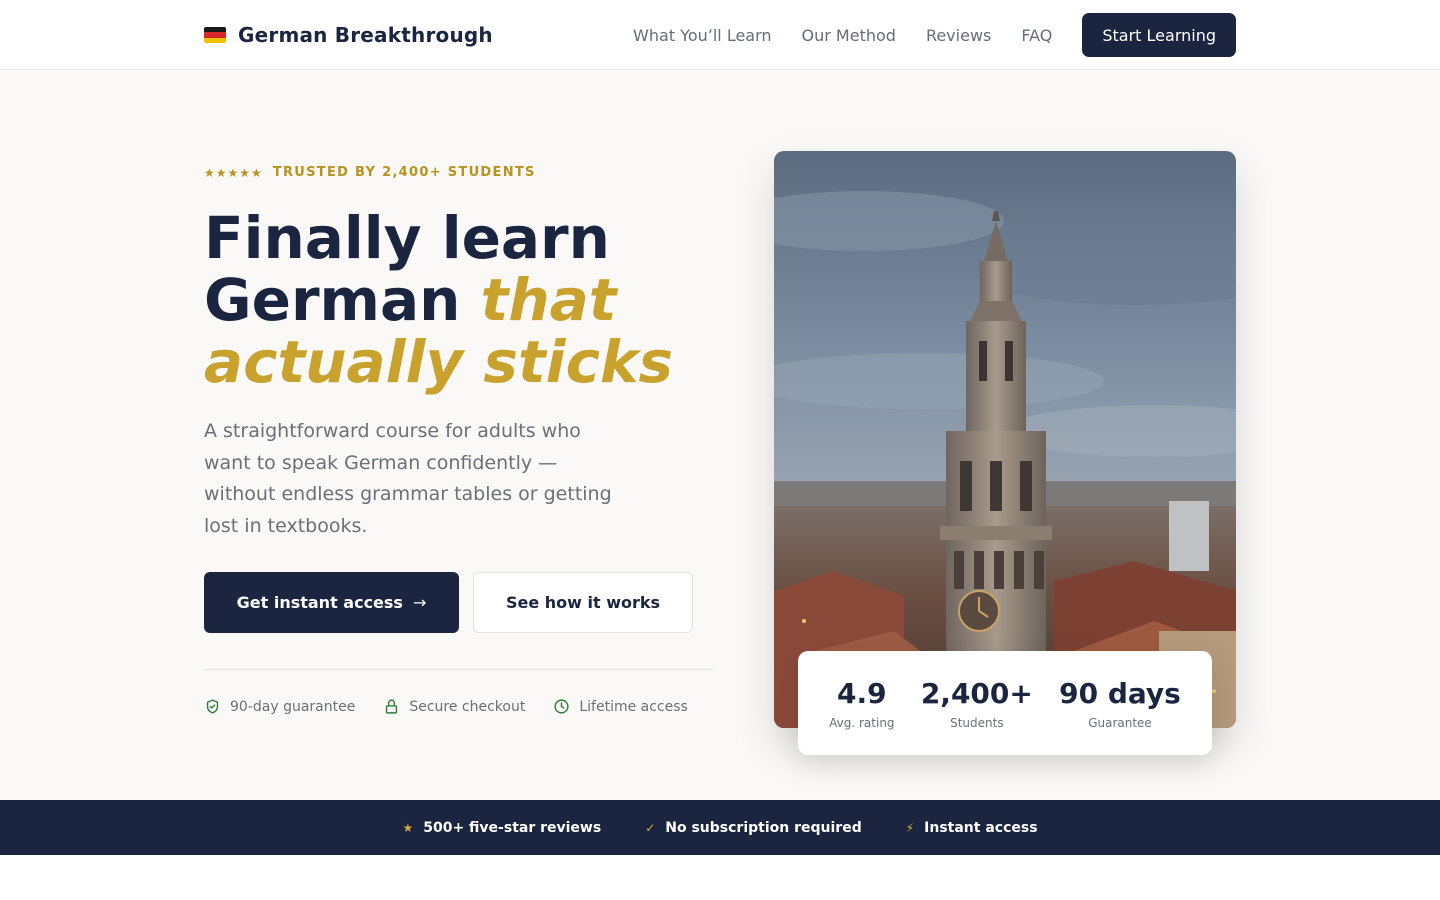 This screenshot has width=1440, height=900. I want to click on stat-label: Guarantee, so click(1120, 723).